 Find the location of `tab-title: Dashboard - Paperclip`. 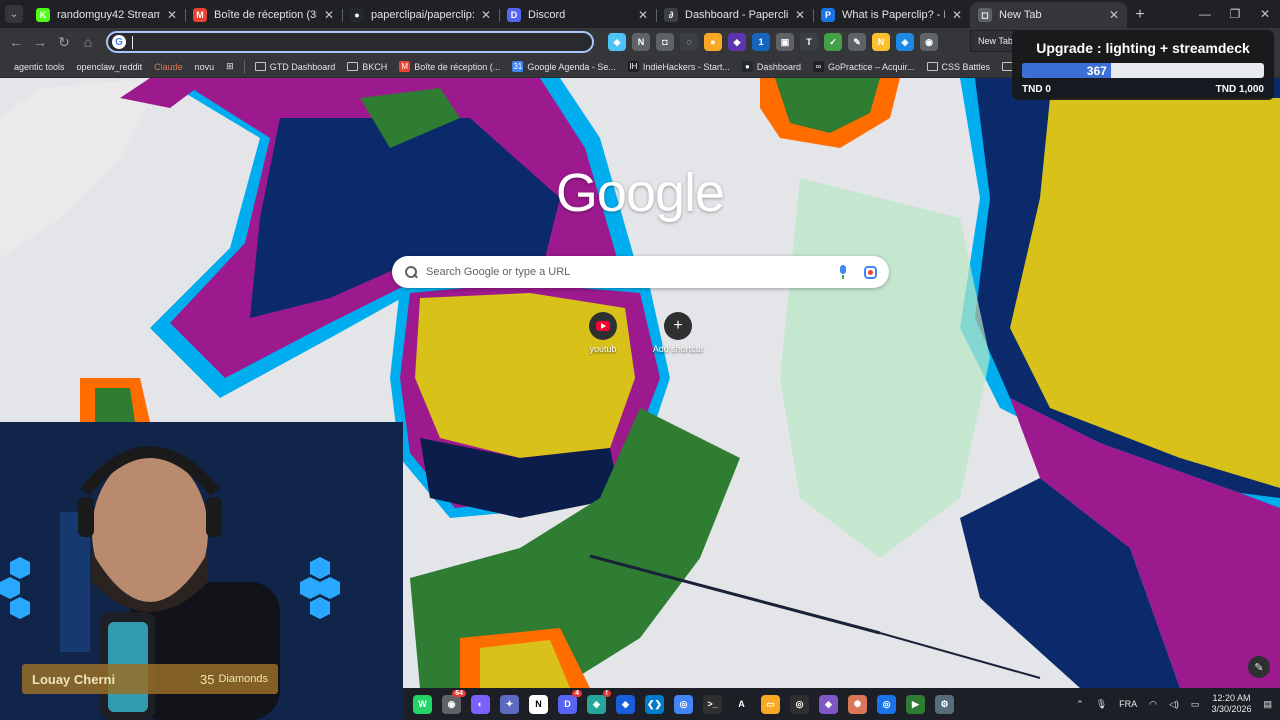

tab-title: Dashboard - Paperclip is located at coordinates (736, 15).